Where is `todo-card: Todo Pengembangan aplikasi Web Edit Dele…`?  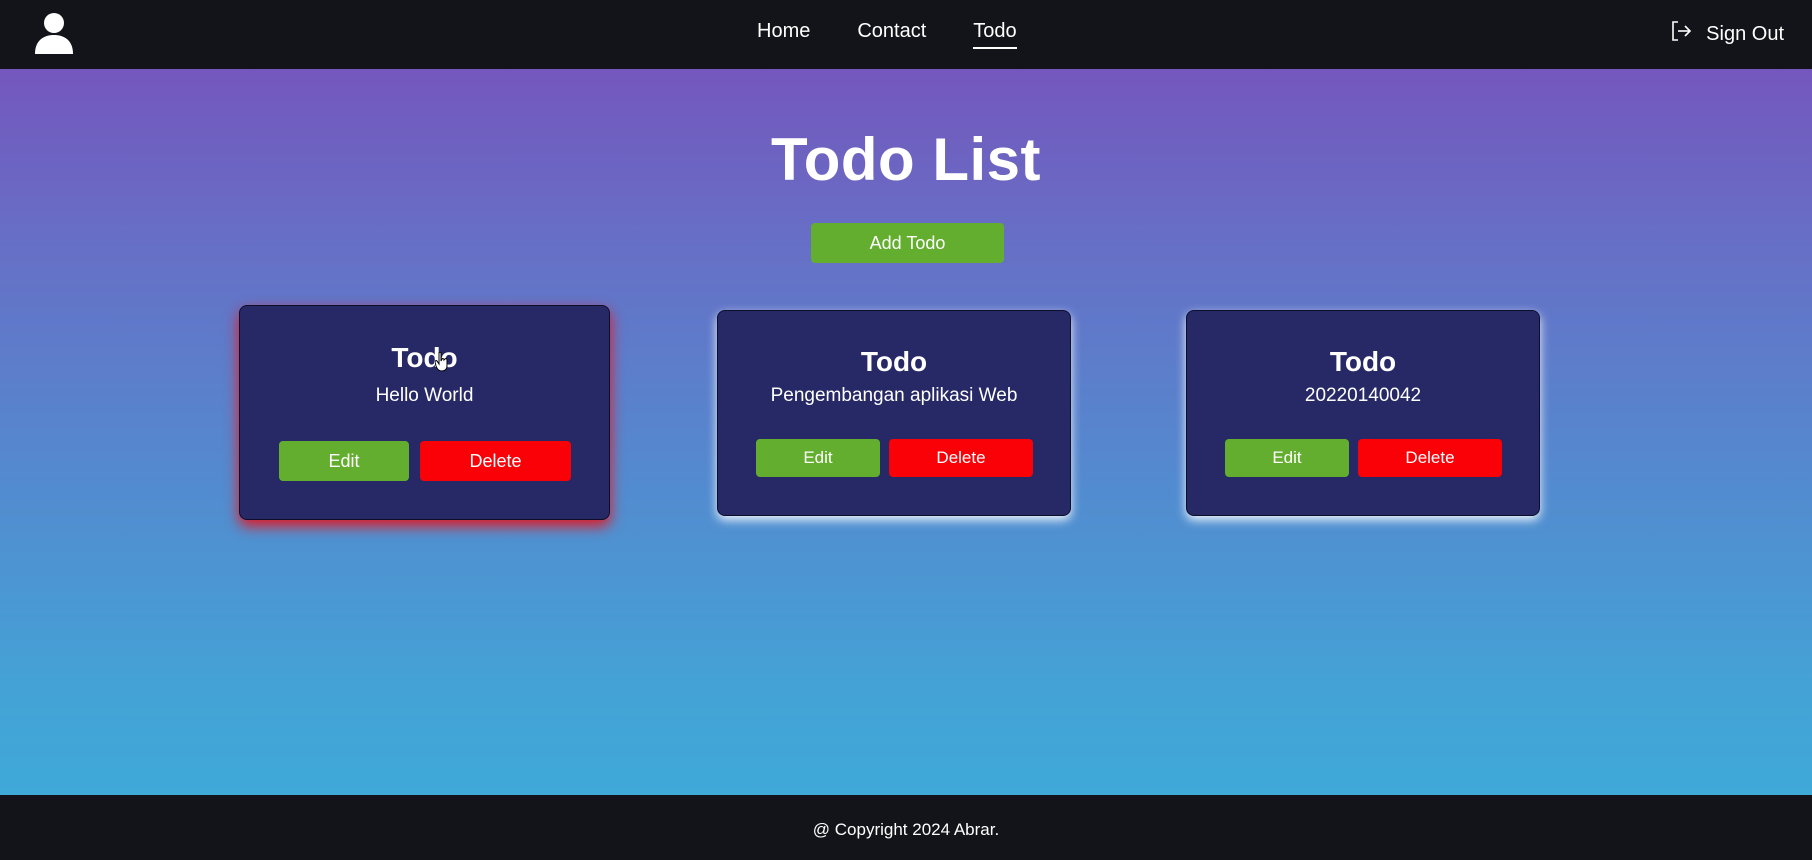
todo-card: Todo Pengembangan aplikasi Web Edit Dele… is located at coordinates (894, 413).